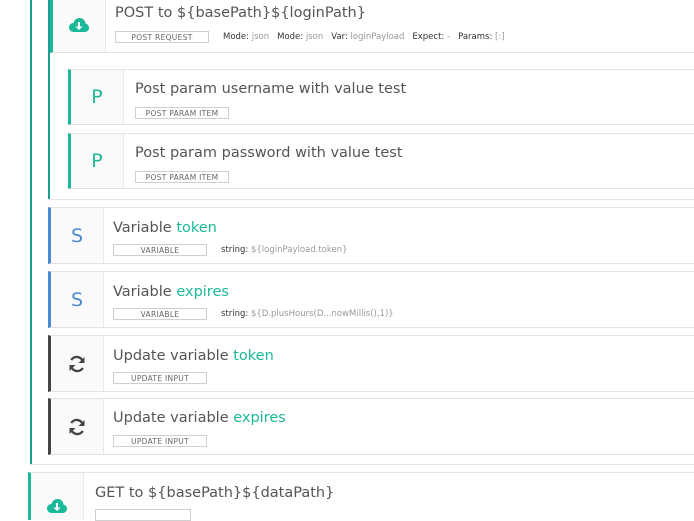  What do you see at coordinates (202, 292) in the screenshot?
I see `variable-name: expires` at bounding box center [202, 292].